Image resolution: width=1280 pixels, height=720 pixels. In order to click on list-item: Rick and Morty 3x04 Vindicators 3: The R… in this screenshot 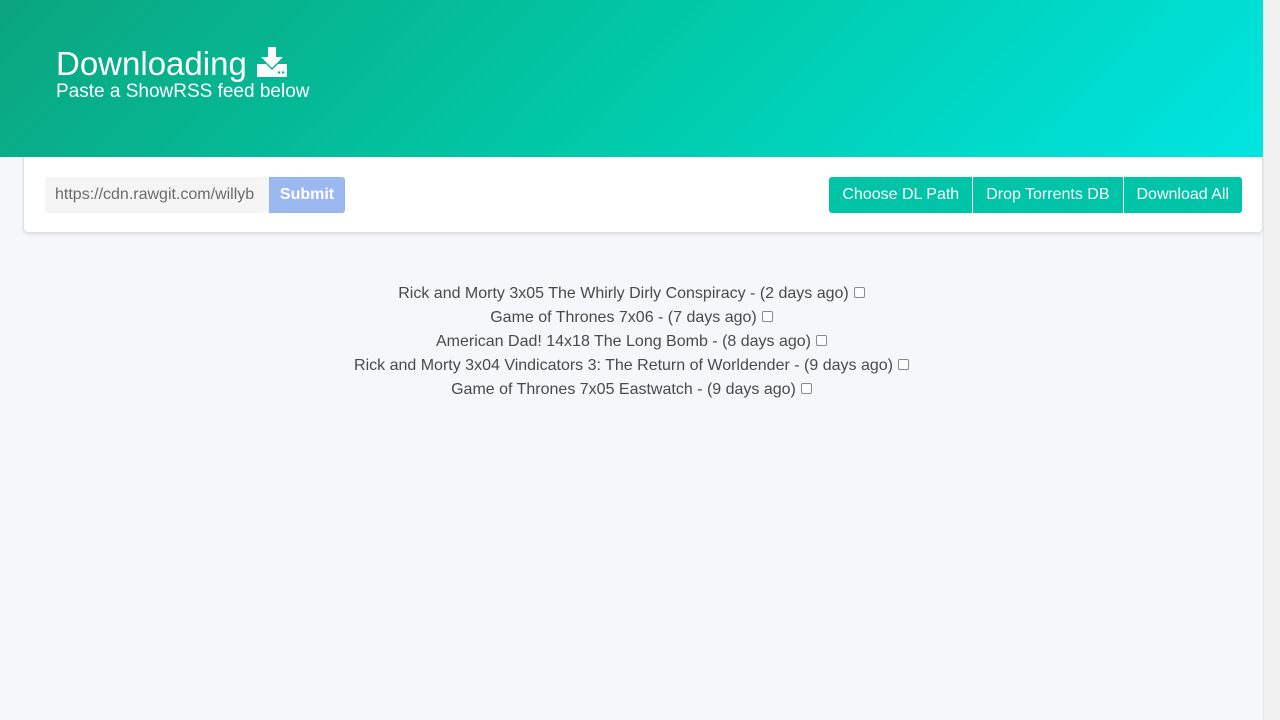, I will do `click(631, 366)`.